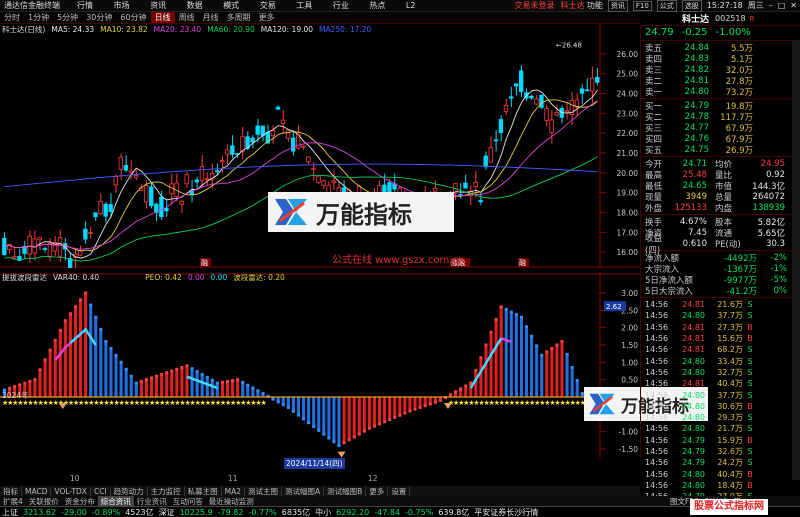 The image size is (800, 517). What do you see at coordinates (162, 17) in the screenshot?
I see `period-tab: 日线` at bounding box center [162, 17].